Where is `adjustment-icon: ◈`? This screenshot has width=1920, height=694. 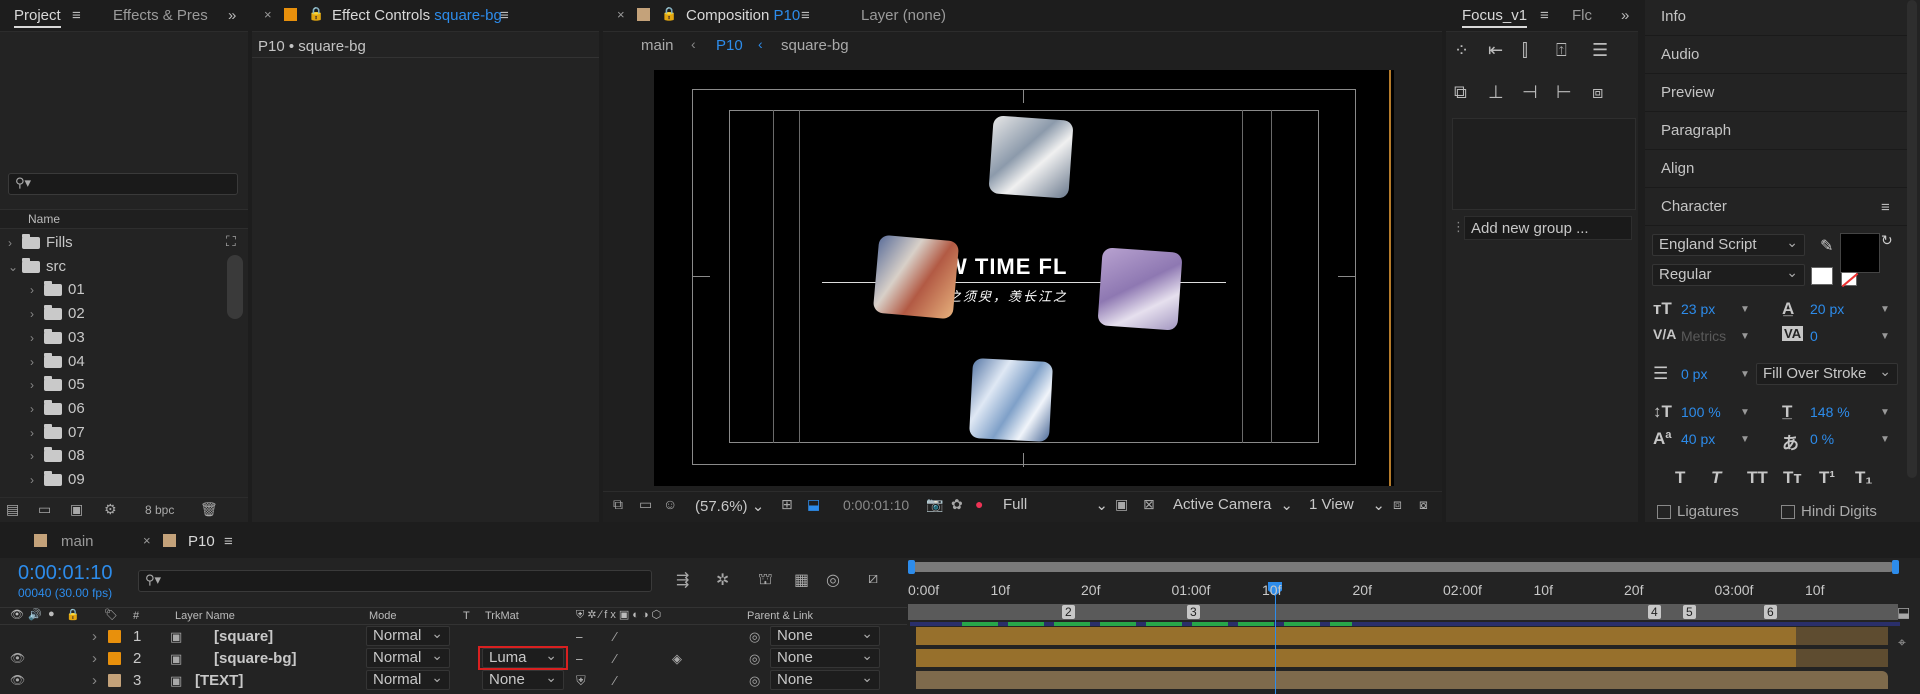 adjustment-icon: ◈ is located at coordinates (677, 658).